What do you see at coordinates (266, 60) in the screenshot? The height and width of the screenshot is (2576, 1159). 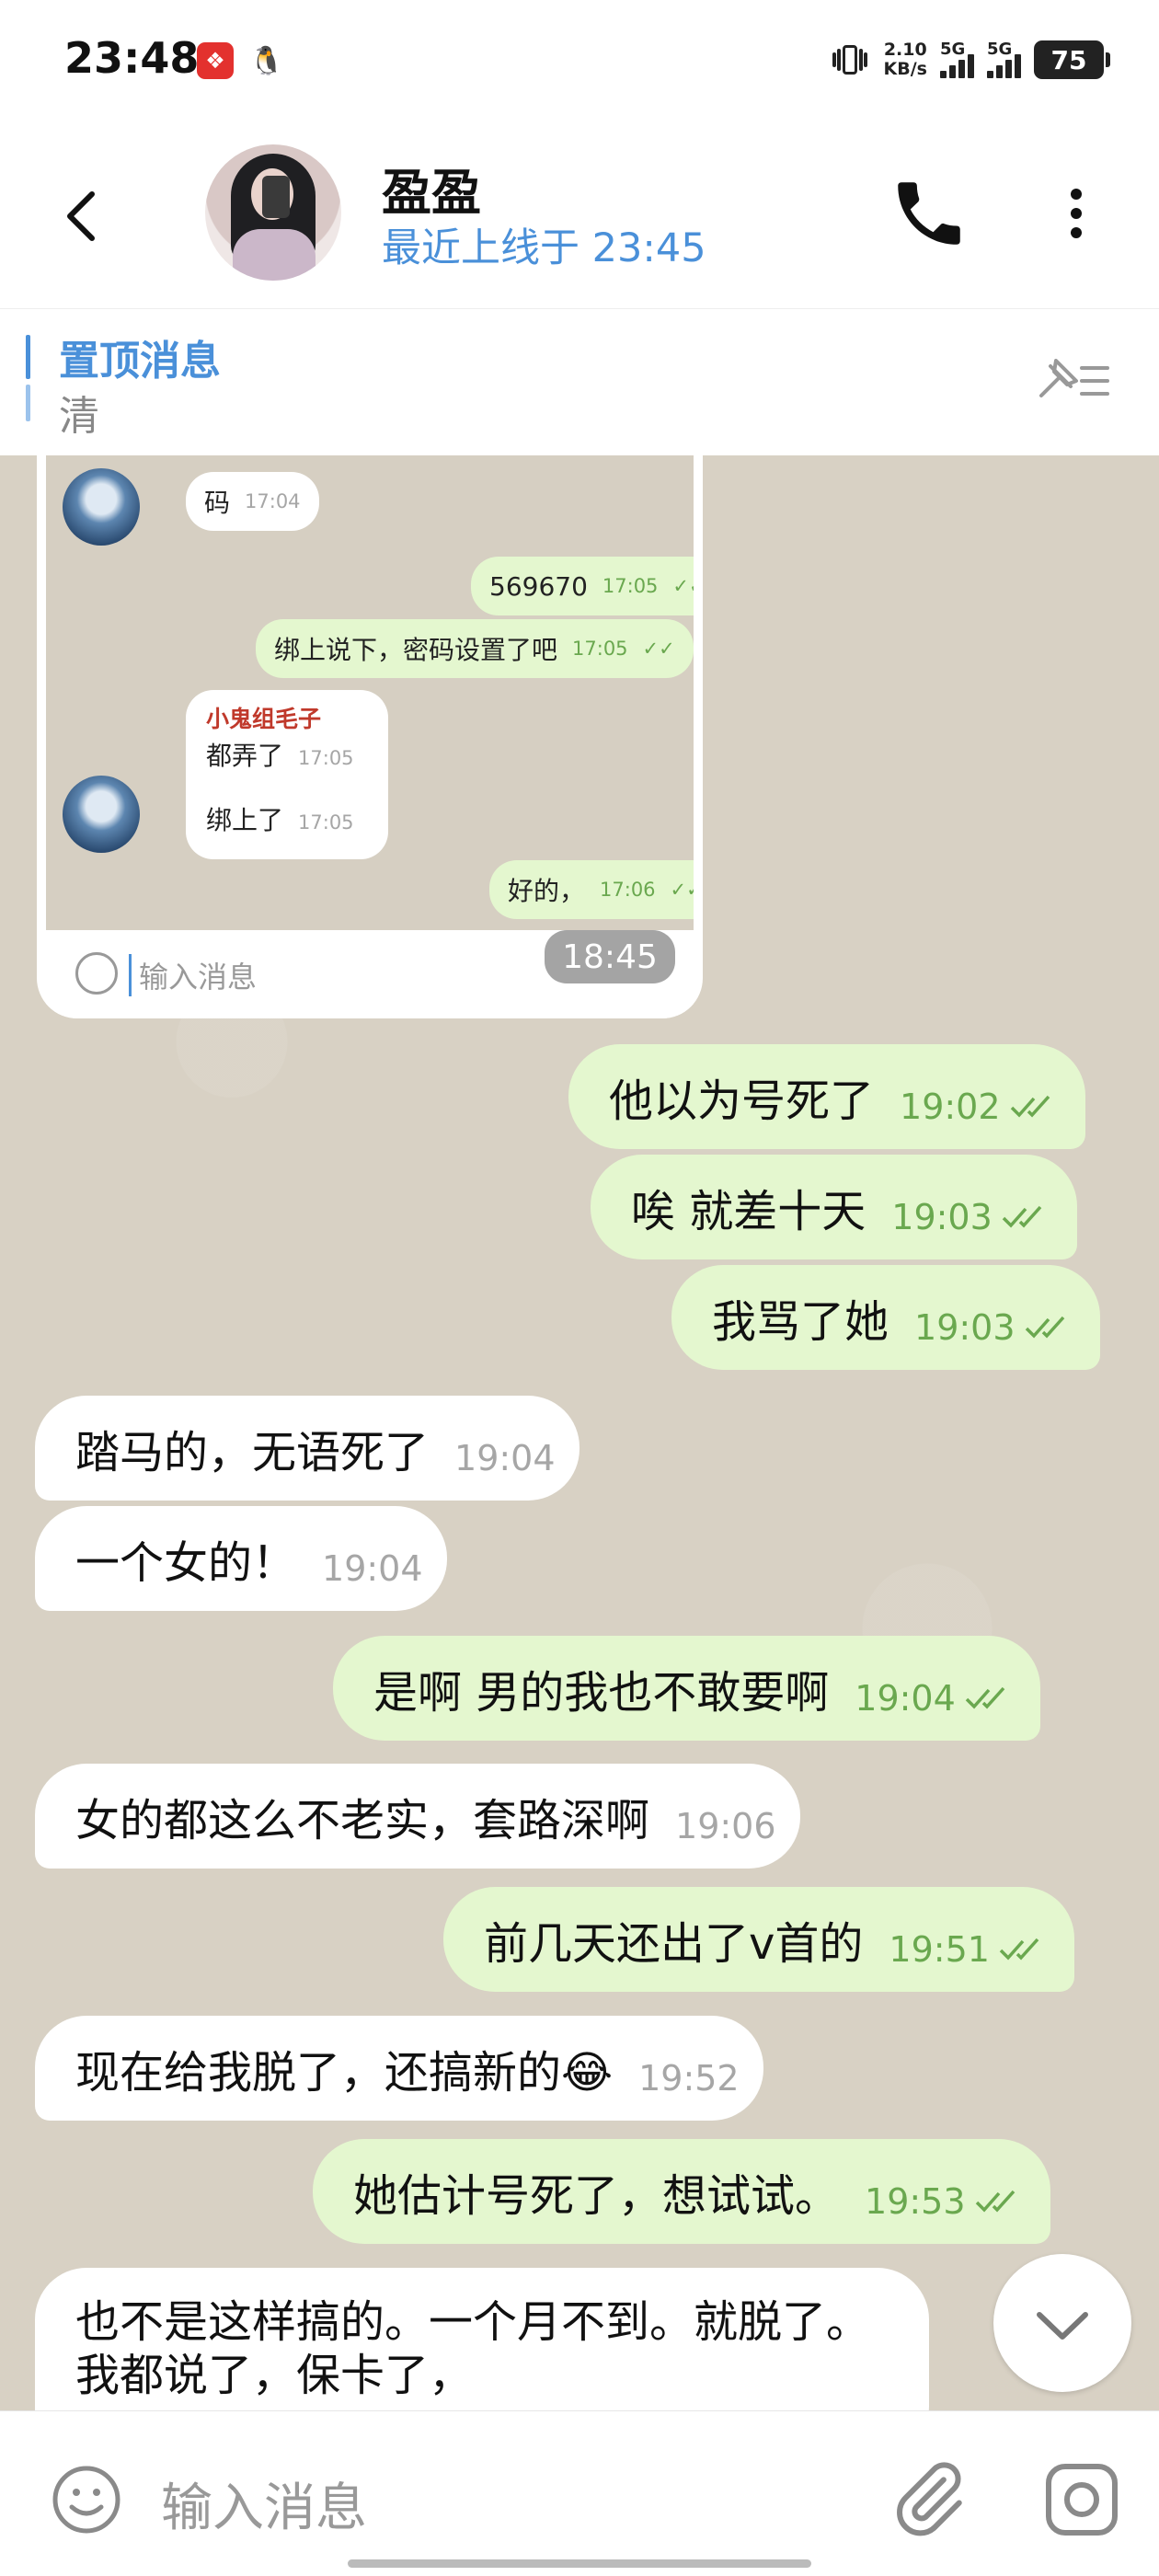 I see `qq-penguin-icon: 🐧` at bounding box center [266, 60].